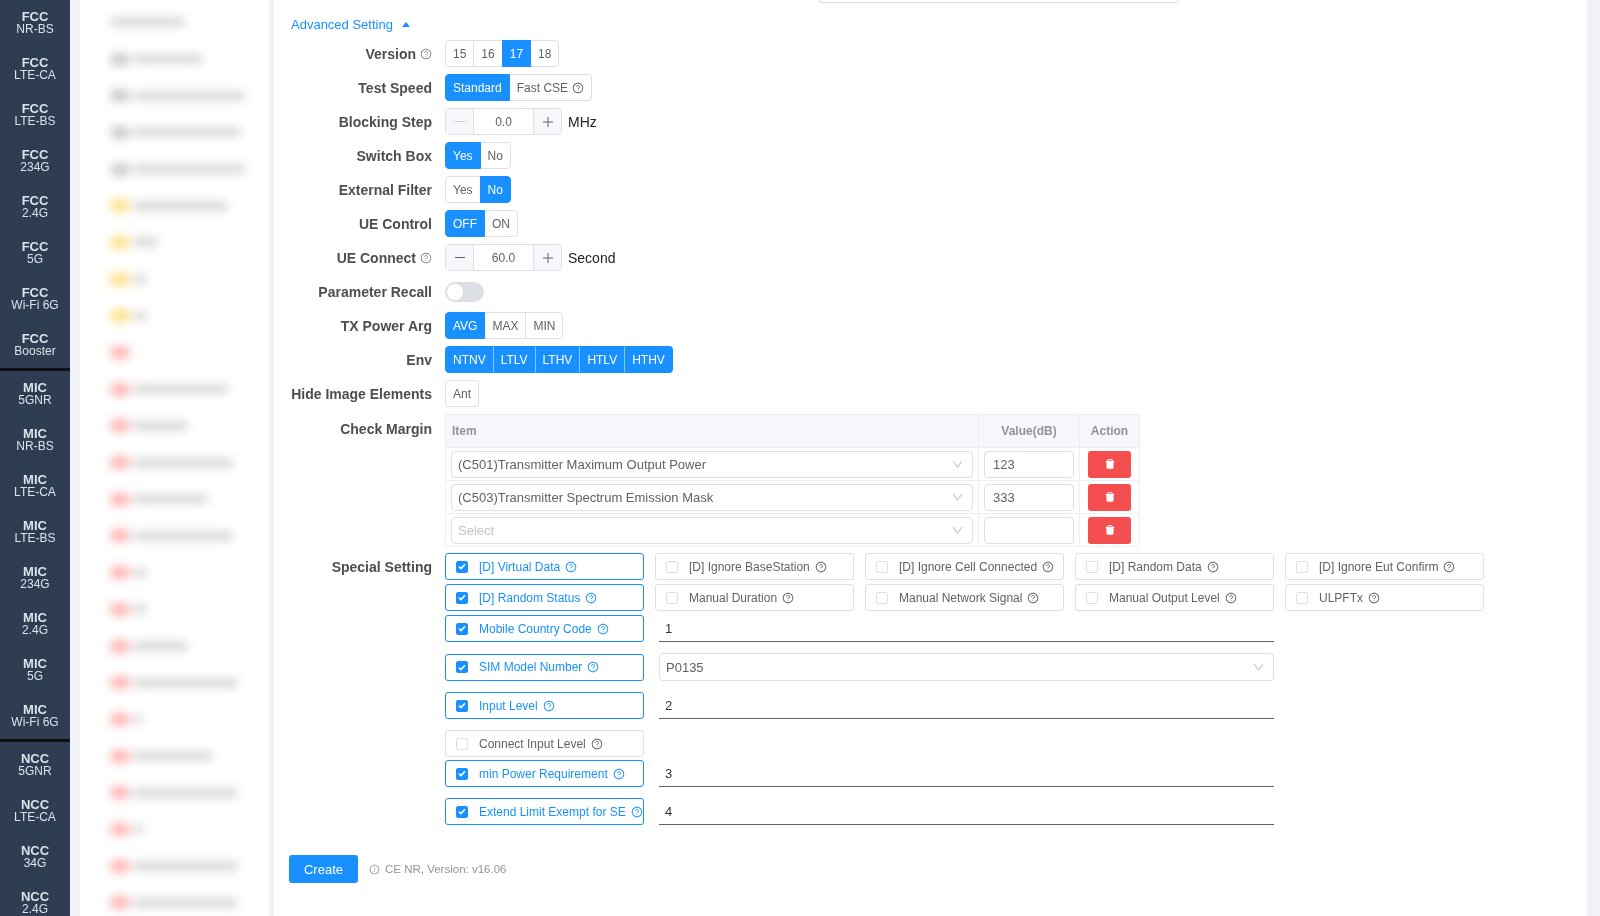  Describe the element at coordinates (592, 257) in the screenshot. I see `unit-label: Second` at that location.